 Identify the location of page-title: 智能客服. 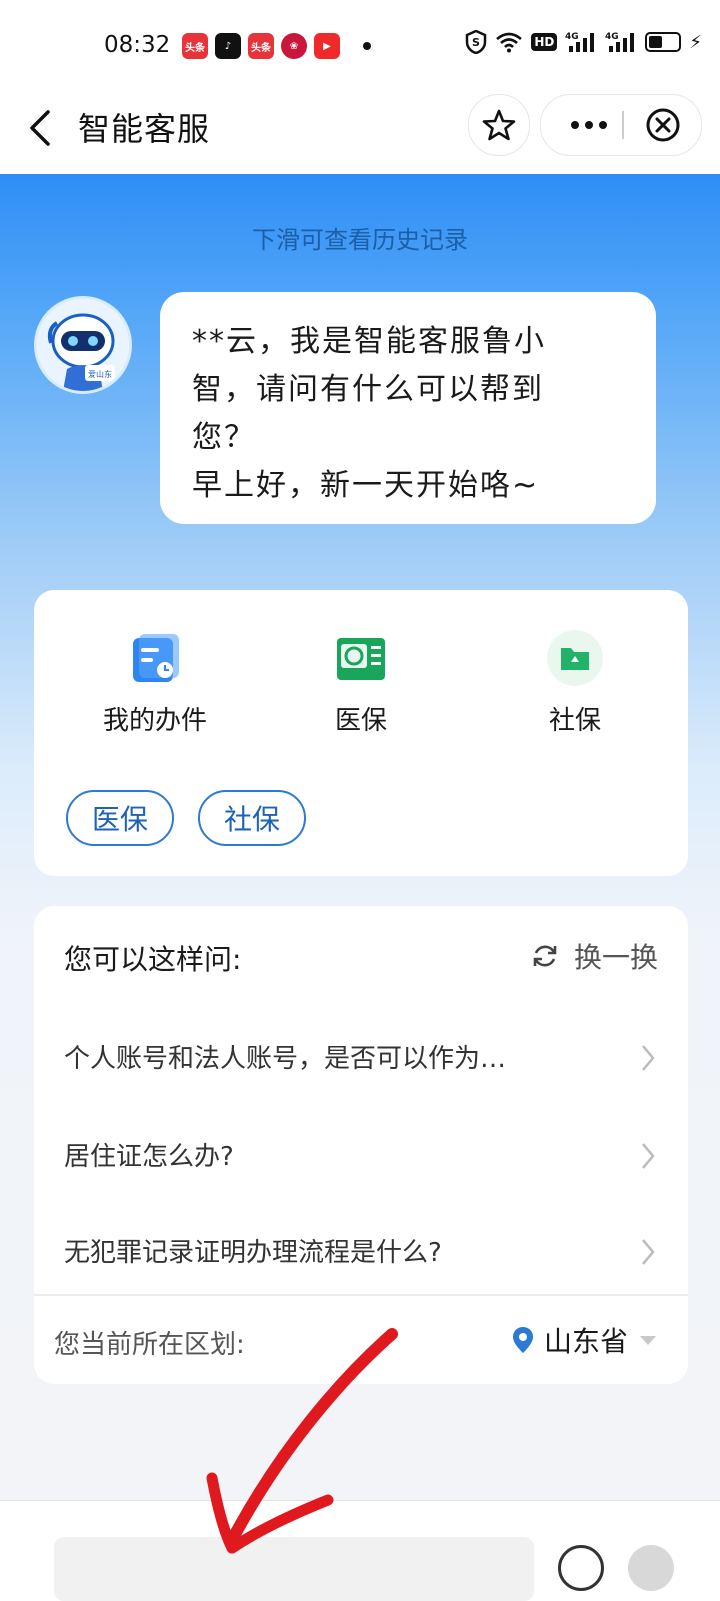
(144, 129).